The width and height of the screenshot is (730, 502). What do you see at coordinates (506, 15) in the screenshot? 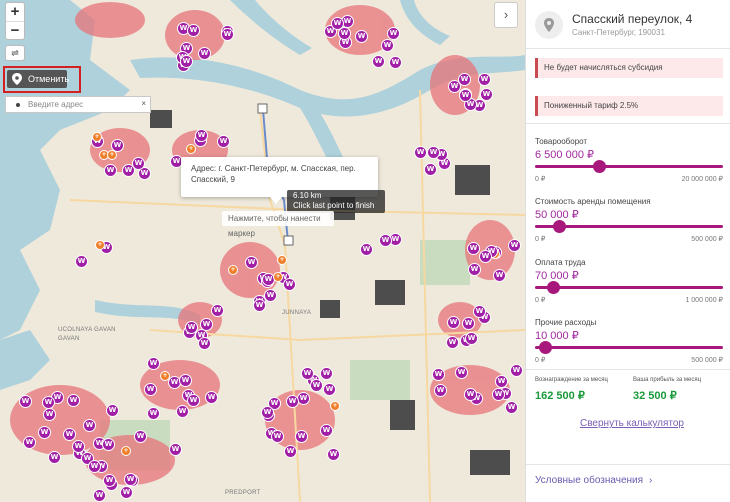
I see `chevron-right-icon: ›` at bounding box center [506, 15].